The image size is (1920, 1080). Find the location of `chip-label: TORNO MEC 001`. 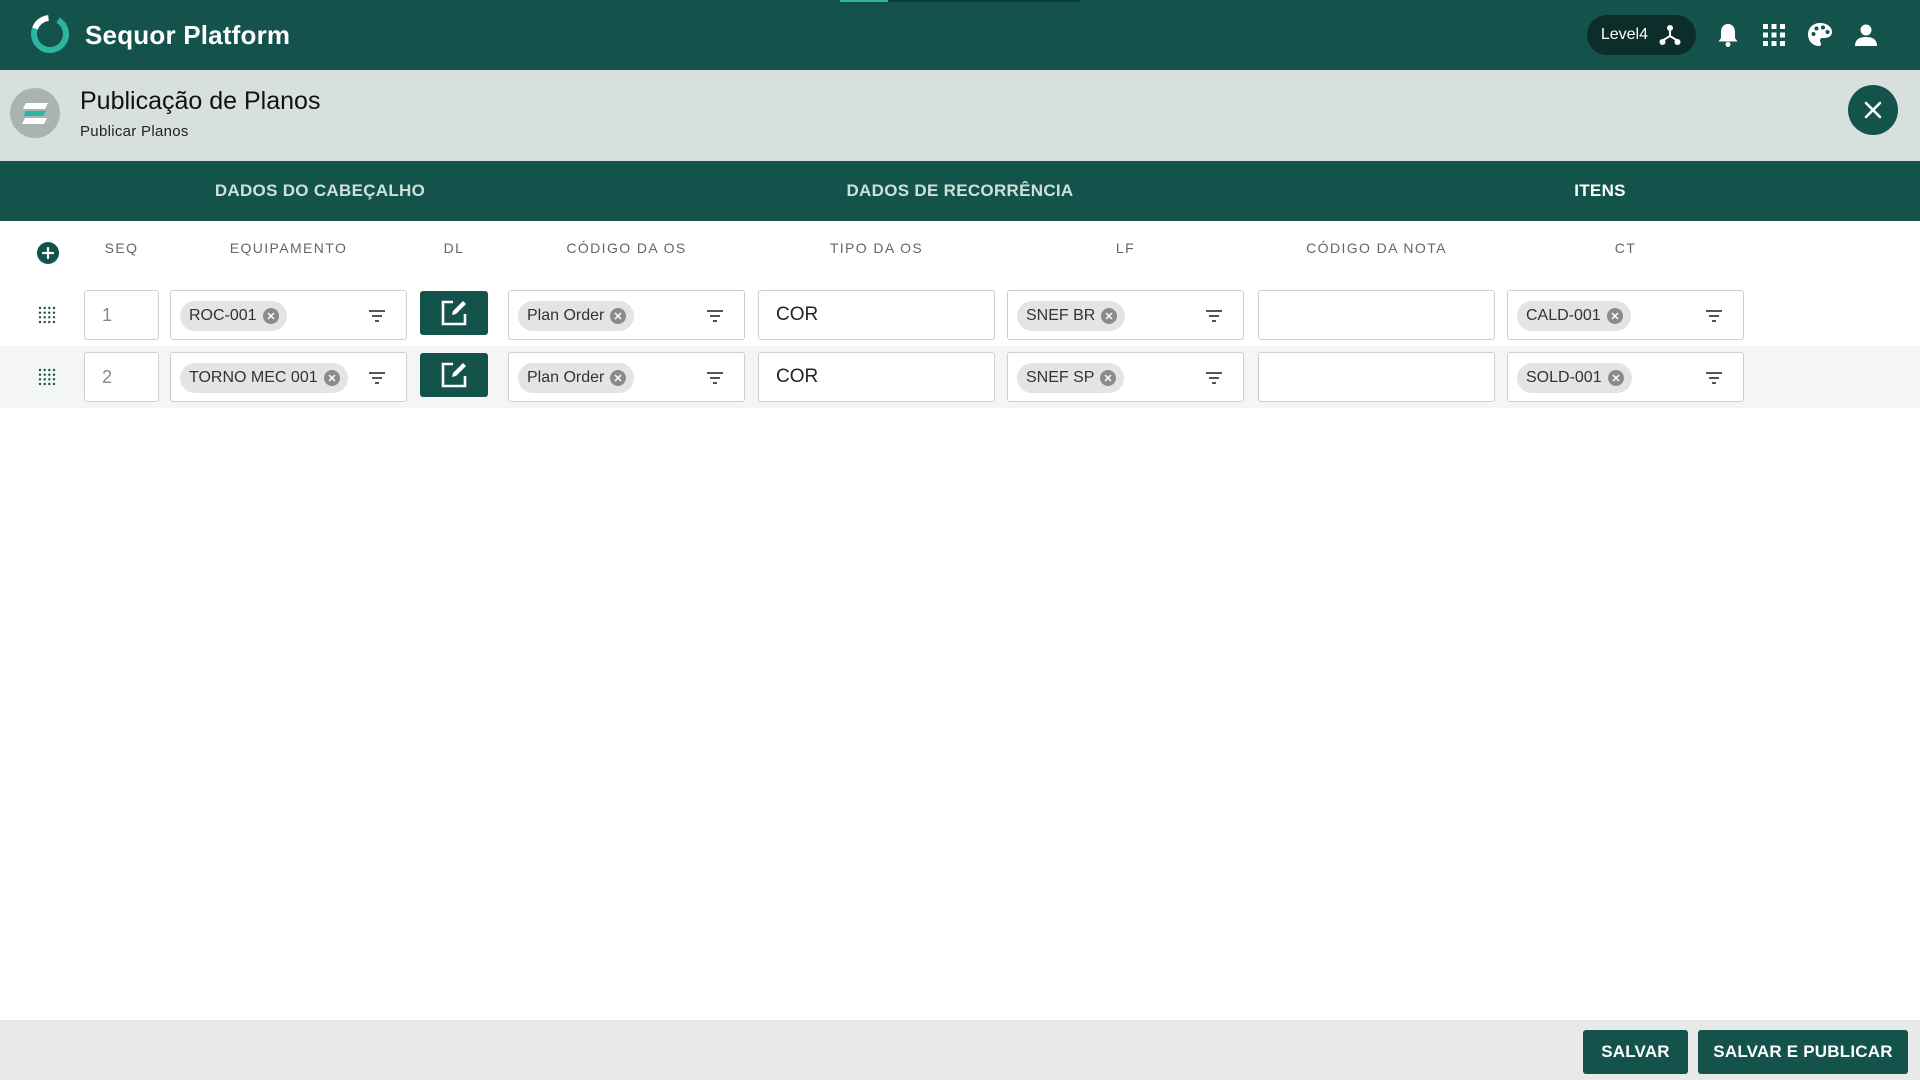

chip-label: TORNO MEC 001 is located at coordinates (253, 377).